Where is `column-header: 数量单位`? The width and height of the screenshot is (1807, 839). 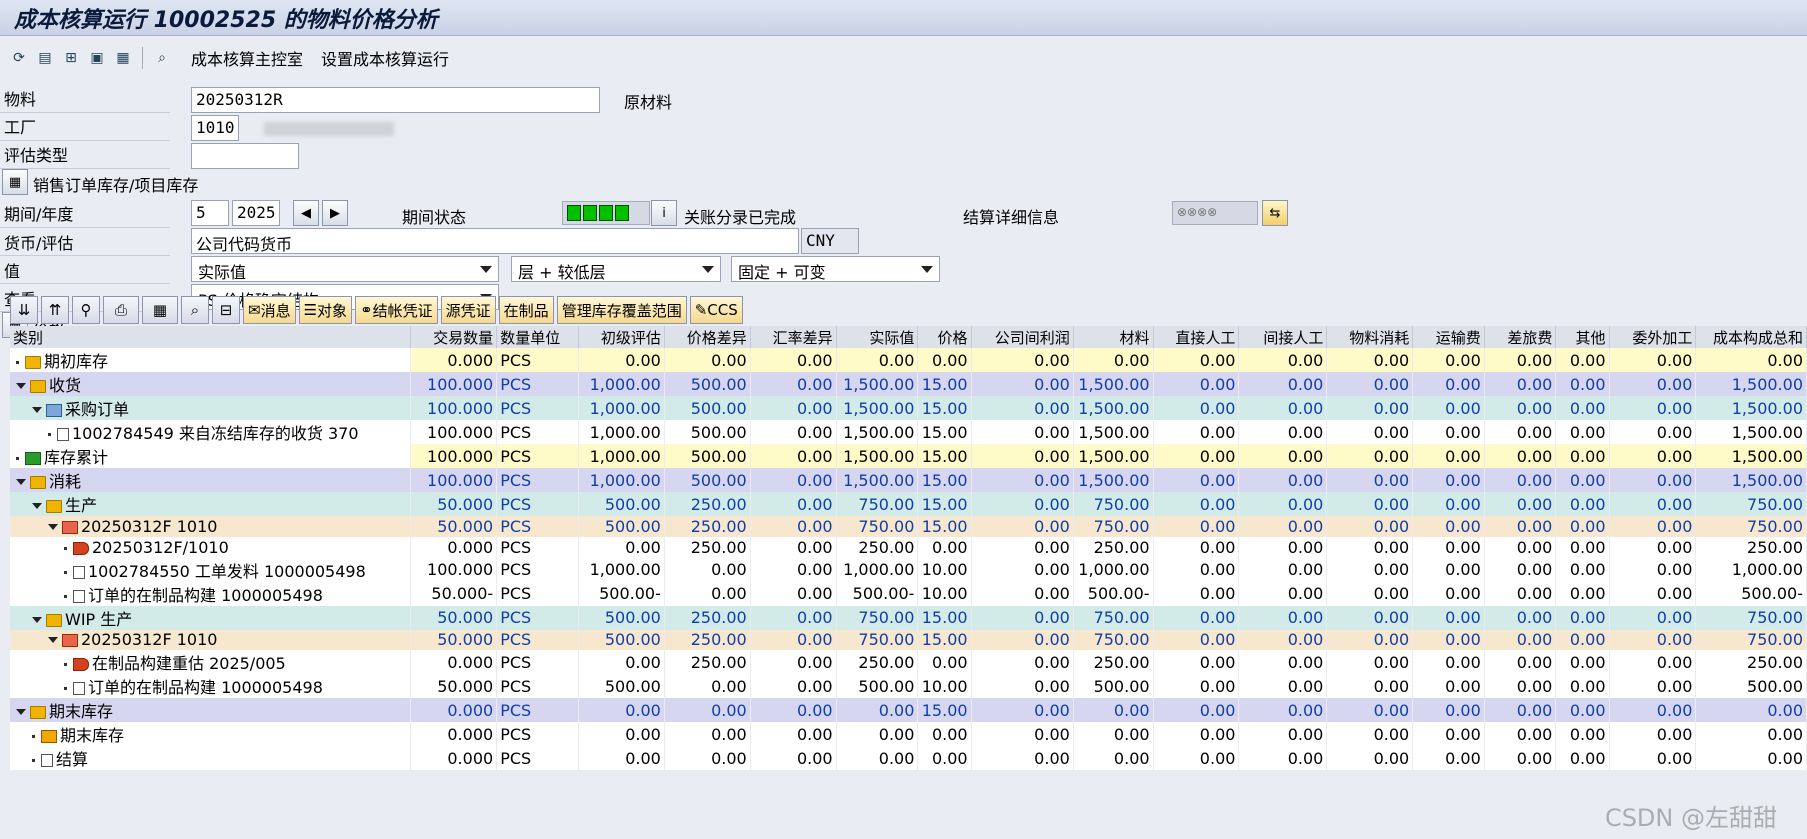
column-header: 数量单位 is located at coordinates (537, 337).